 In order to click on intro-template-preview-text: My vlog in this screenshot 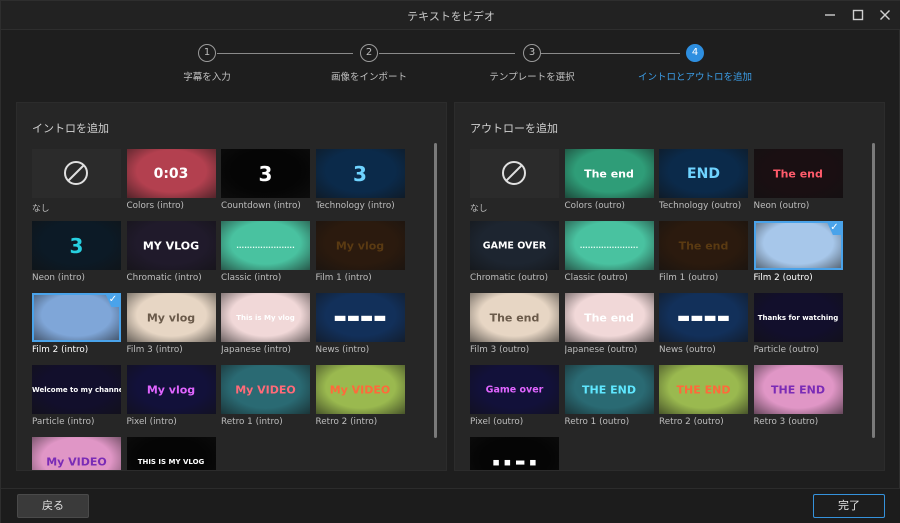, I will do `click(171, 389)`.